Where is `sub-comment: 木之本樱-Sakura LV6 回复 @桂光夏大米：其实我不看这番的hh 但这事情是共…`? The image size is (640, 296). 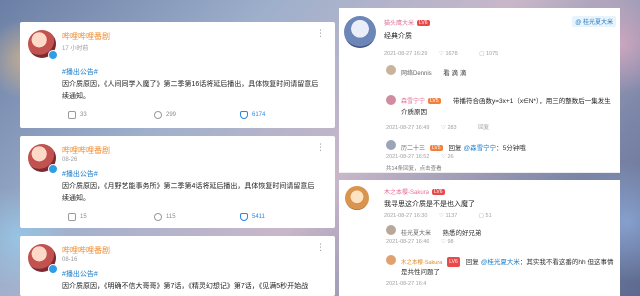
sub-comment: 木之本樱-Sakura LV6 回复 @桂光夏大米：其实我不看这番的hh 但这事情是共… is located at coordinates (507, 266).